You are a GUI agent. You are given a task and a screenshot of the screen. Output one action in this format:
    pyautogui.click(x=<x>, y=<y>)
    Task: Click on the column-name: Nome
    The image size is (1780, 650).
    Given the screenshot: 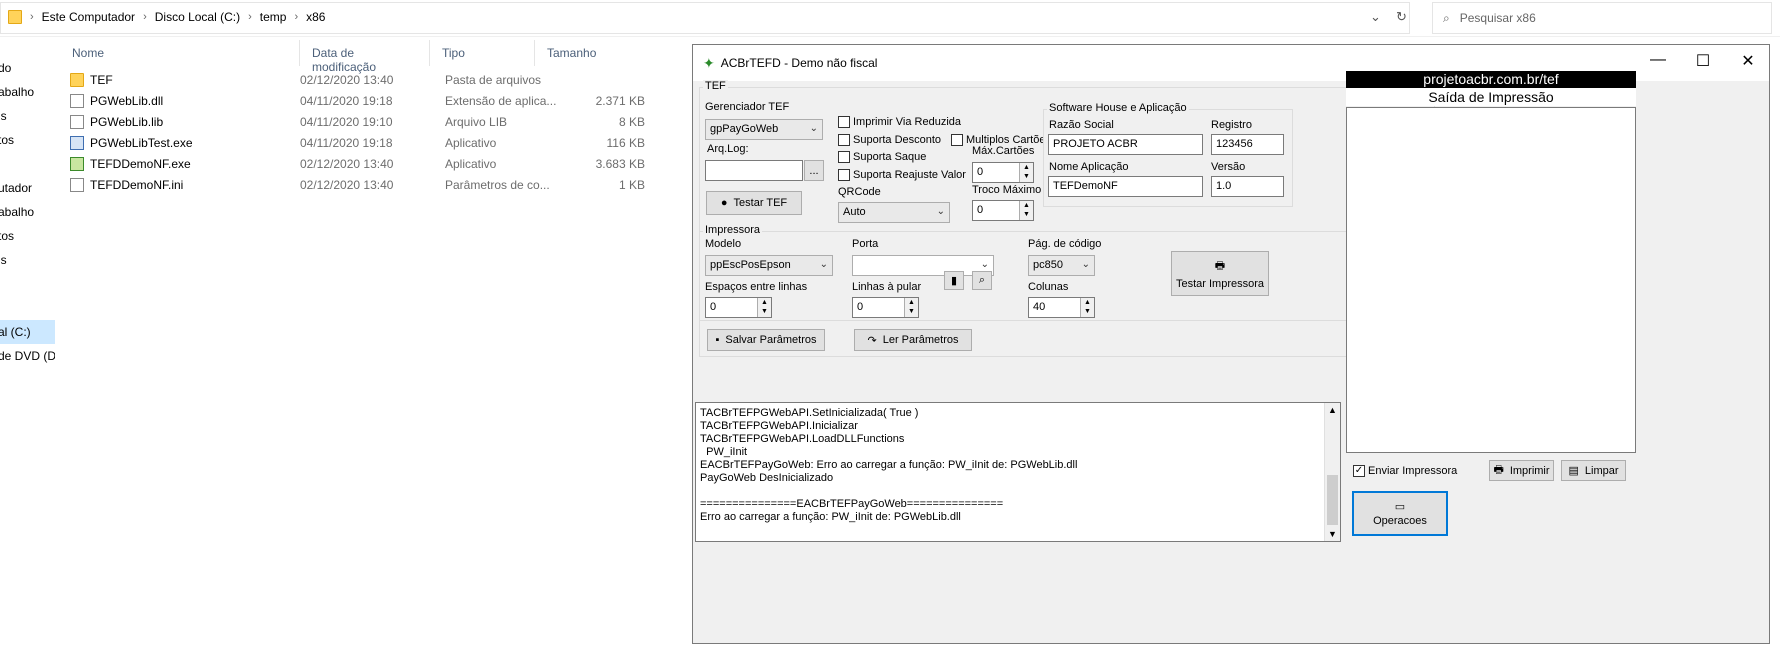 What is the action you would take?
    pyautogui.click(x=180, y=53)
    